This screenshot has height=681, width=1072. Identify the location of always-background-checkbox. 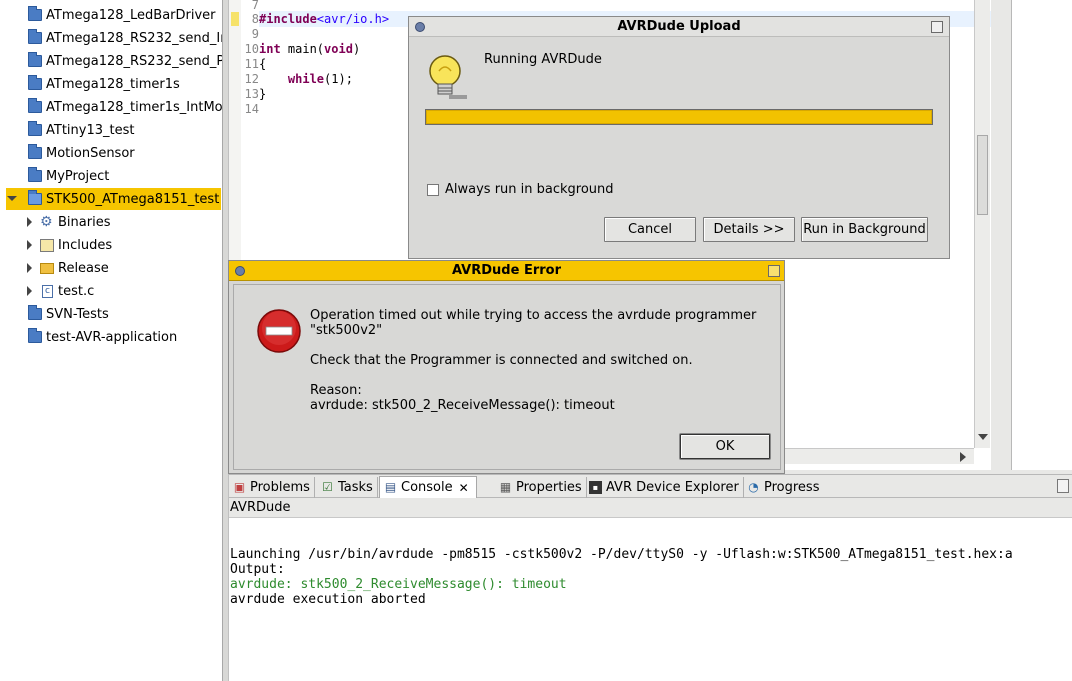
(433, 190).